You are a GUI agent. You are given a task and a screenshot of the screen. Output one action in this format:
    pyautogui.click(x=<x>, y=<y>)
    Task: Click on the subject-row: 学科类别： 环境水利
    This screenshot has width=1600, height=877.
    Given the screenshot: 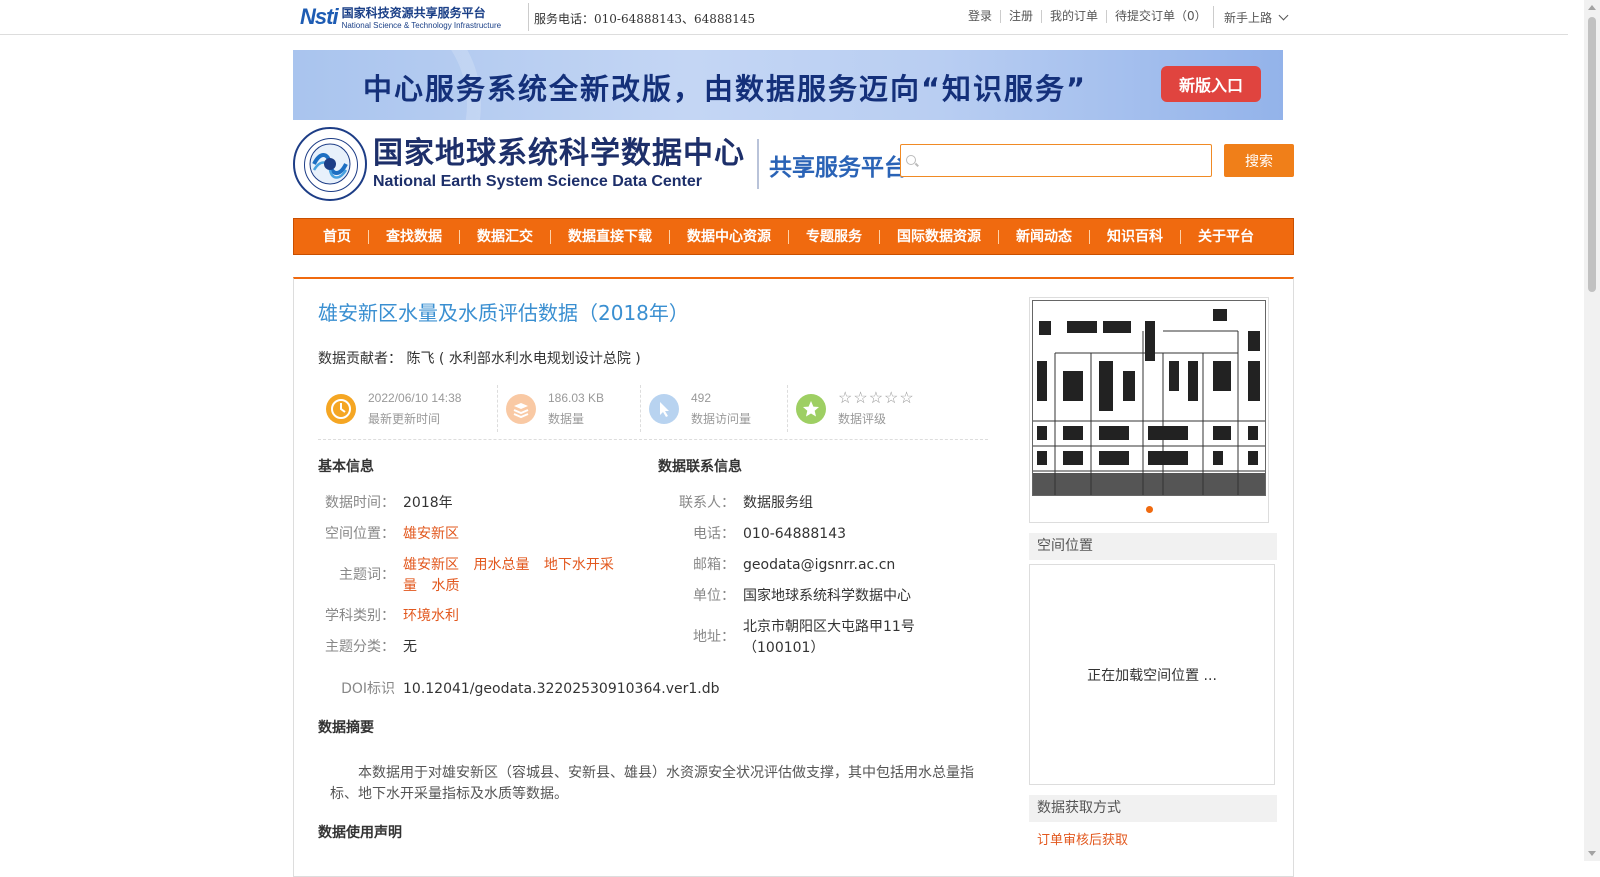 What is the action you would take?
    pyautogui.click(x=388, y=616)
    